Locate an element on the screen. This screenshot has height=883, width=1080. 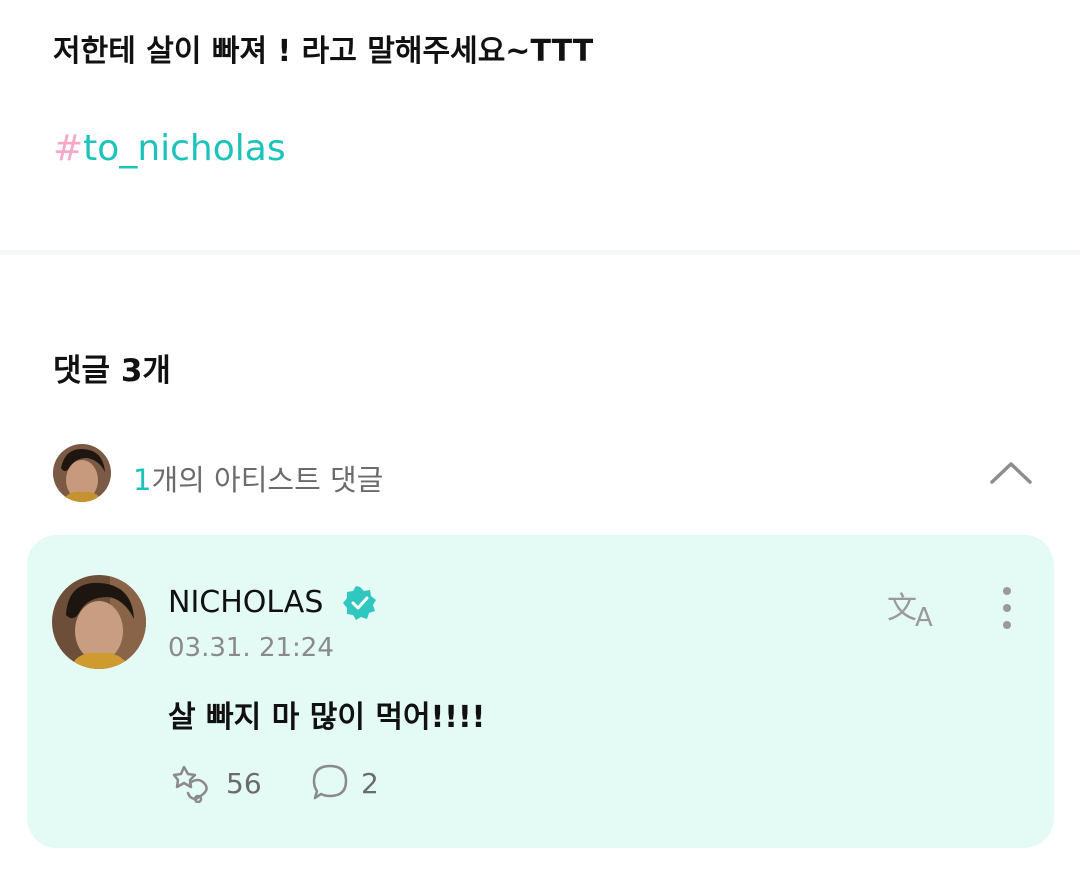
author-avatar is located at coordinates (99, 622).